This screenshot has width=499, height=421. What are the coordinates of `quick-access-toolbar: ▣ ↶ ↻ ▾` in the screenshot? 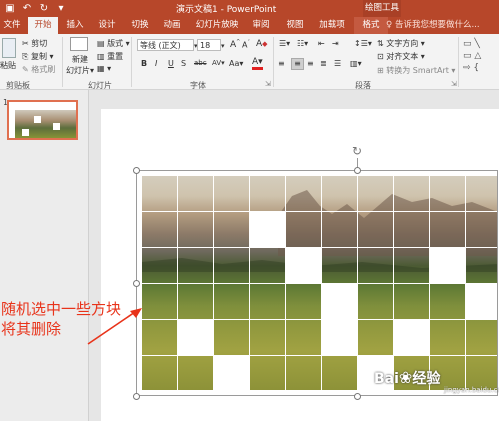 It's located at (34, 8).